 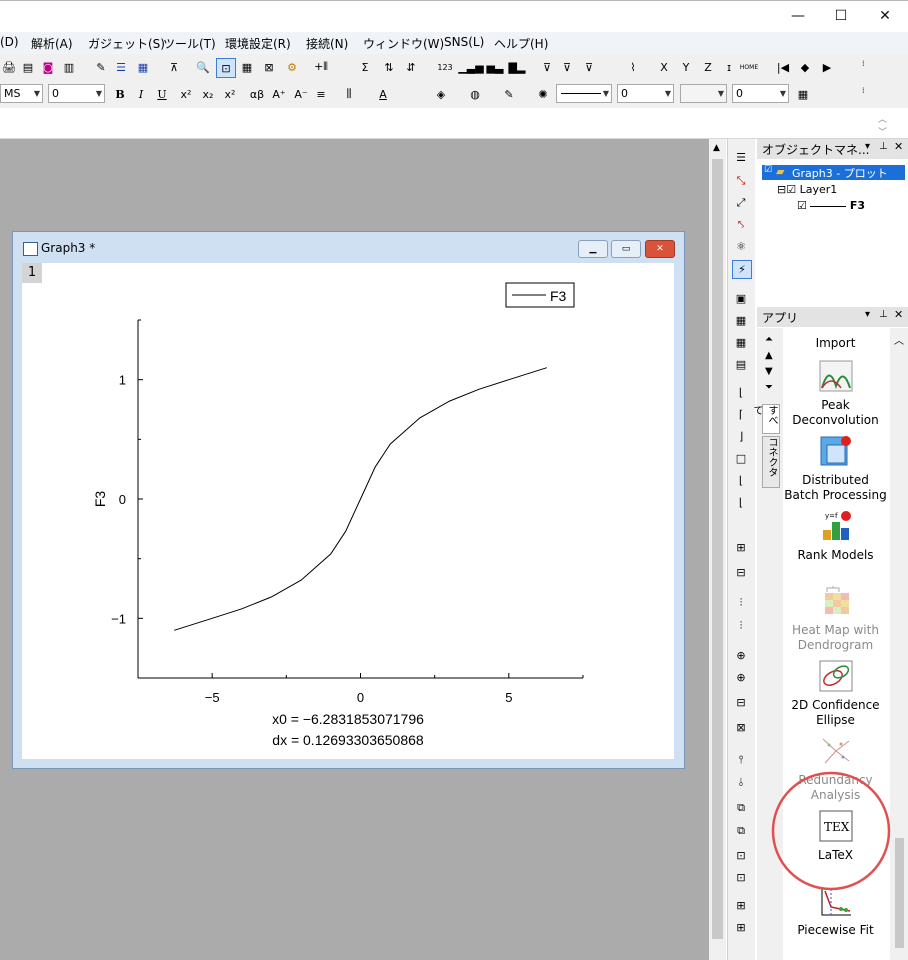 I want to click on pattern-icon: ◍, so click(x=475, y=94).